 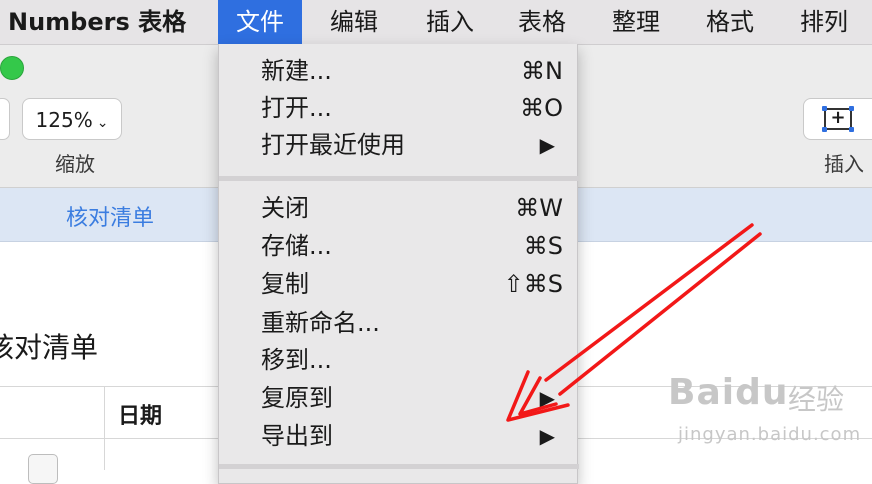 I want to click on menu-organize: 整理, so click(x=636, y=22).